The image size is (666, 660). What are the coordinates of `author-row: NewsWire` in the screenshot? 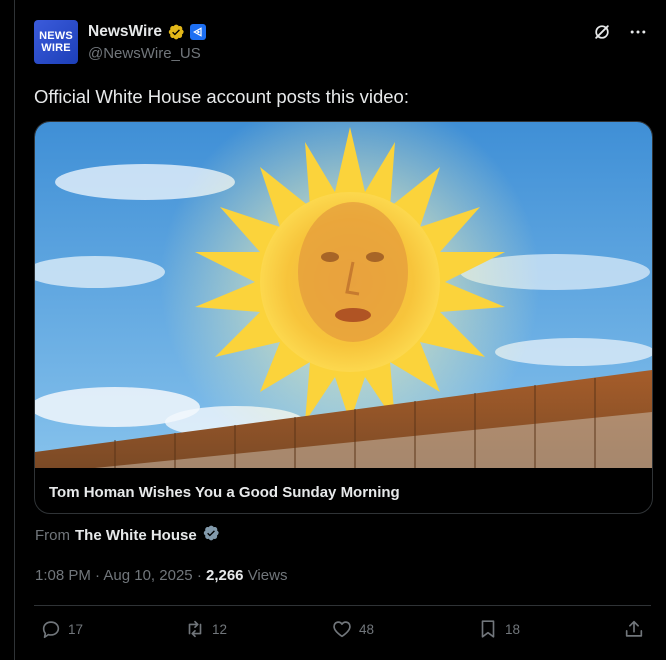 It's located at (147, 32).